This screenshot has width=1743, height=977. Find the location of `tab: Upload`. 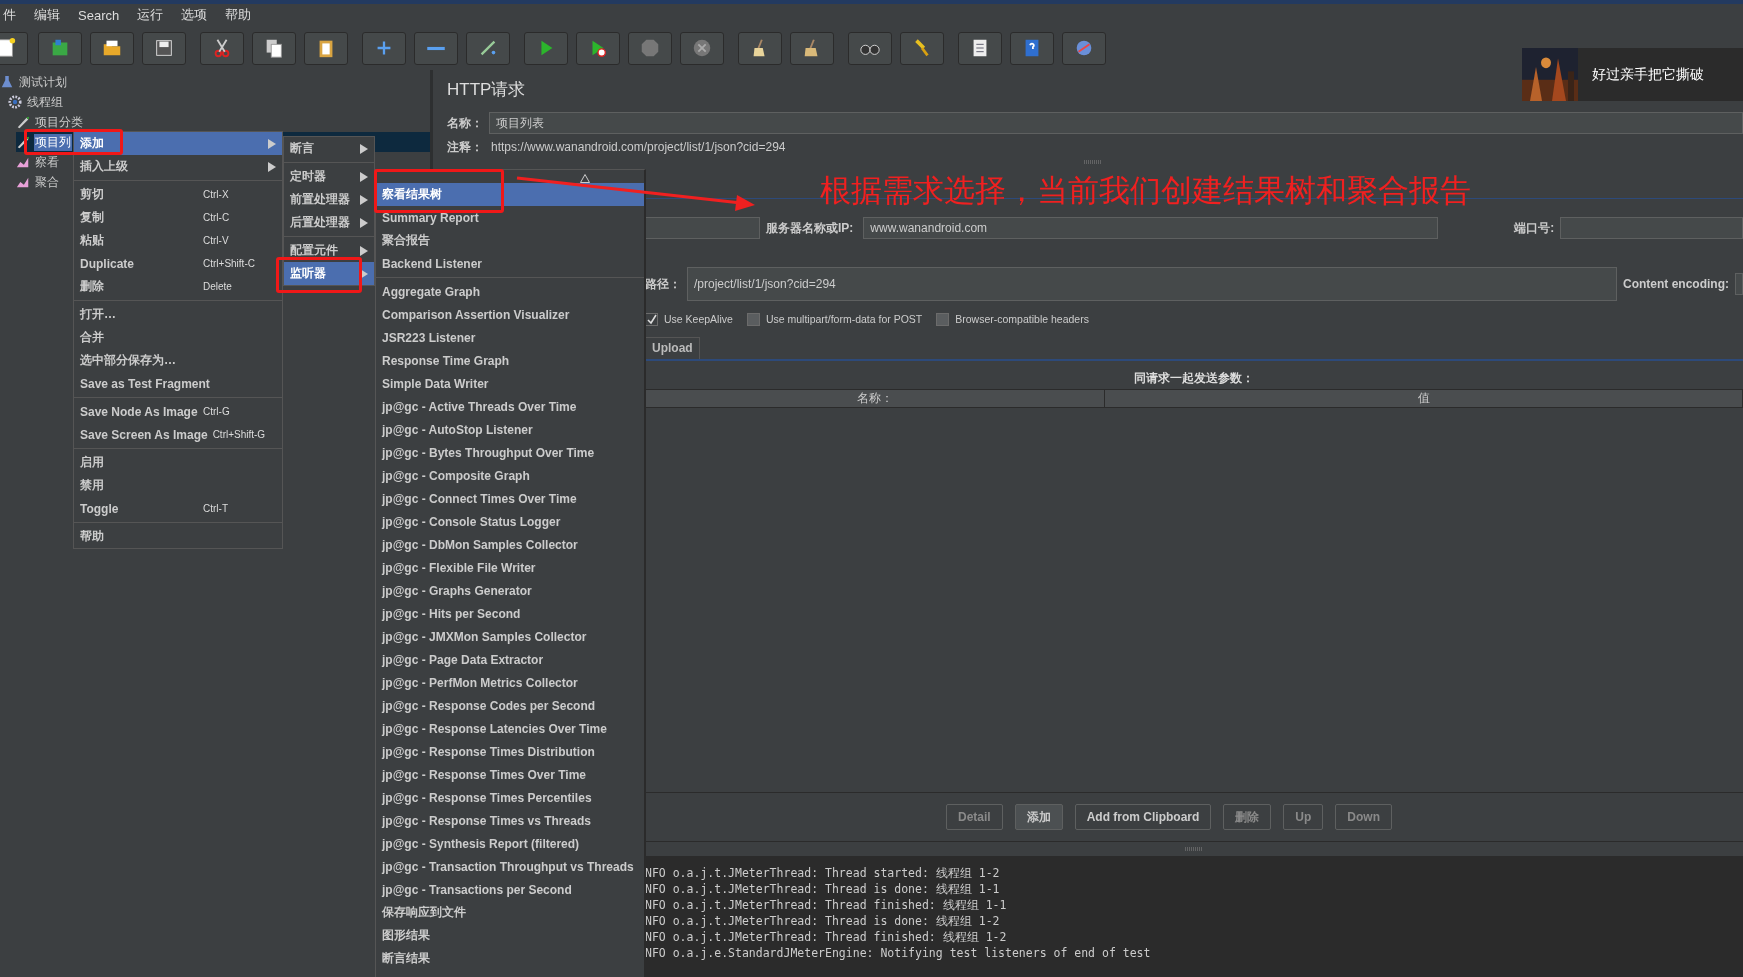

tab: Upload is located at coordinates (672, 348).